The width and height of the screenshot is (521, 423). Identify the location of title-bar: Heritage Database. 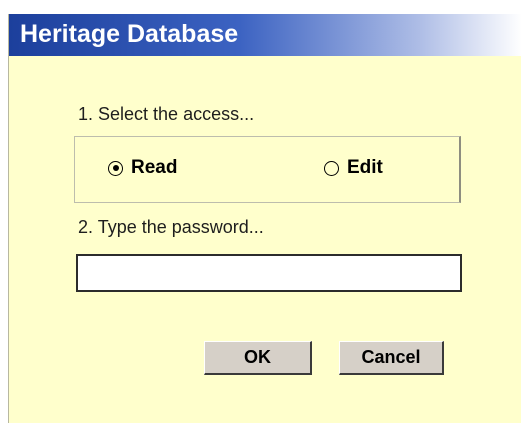
(265, 35).